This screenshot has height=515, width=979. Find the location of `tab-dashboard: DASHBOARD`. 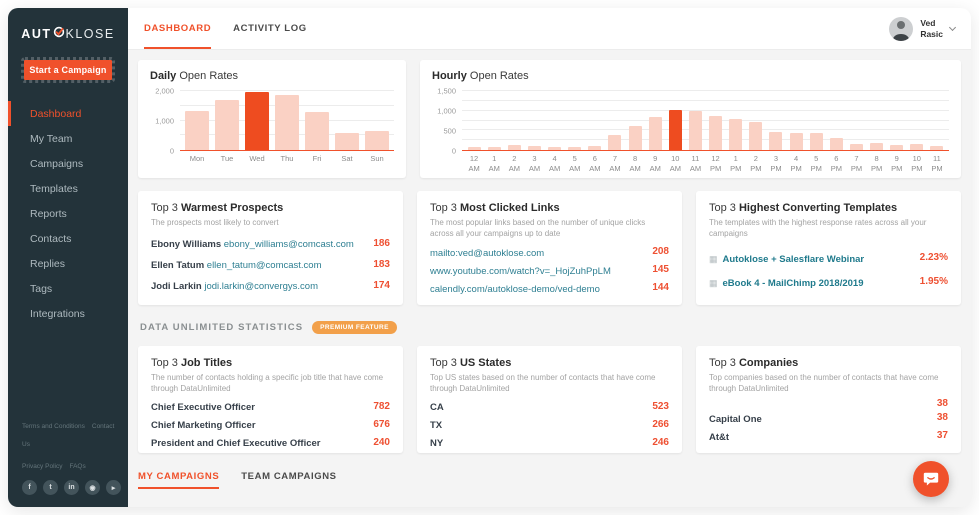

tab-dashboard: DASHBOARD is located at coordinates (178, 28).